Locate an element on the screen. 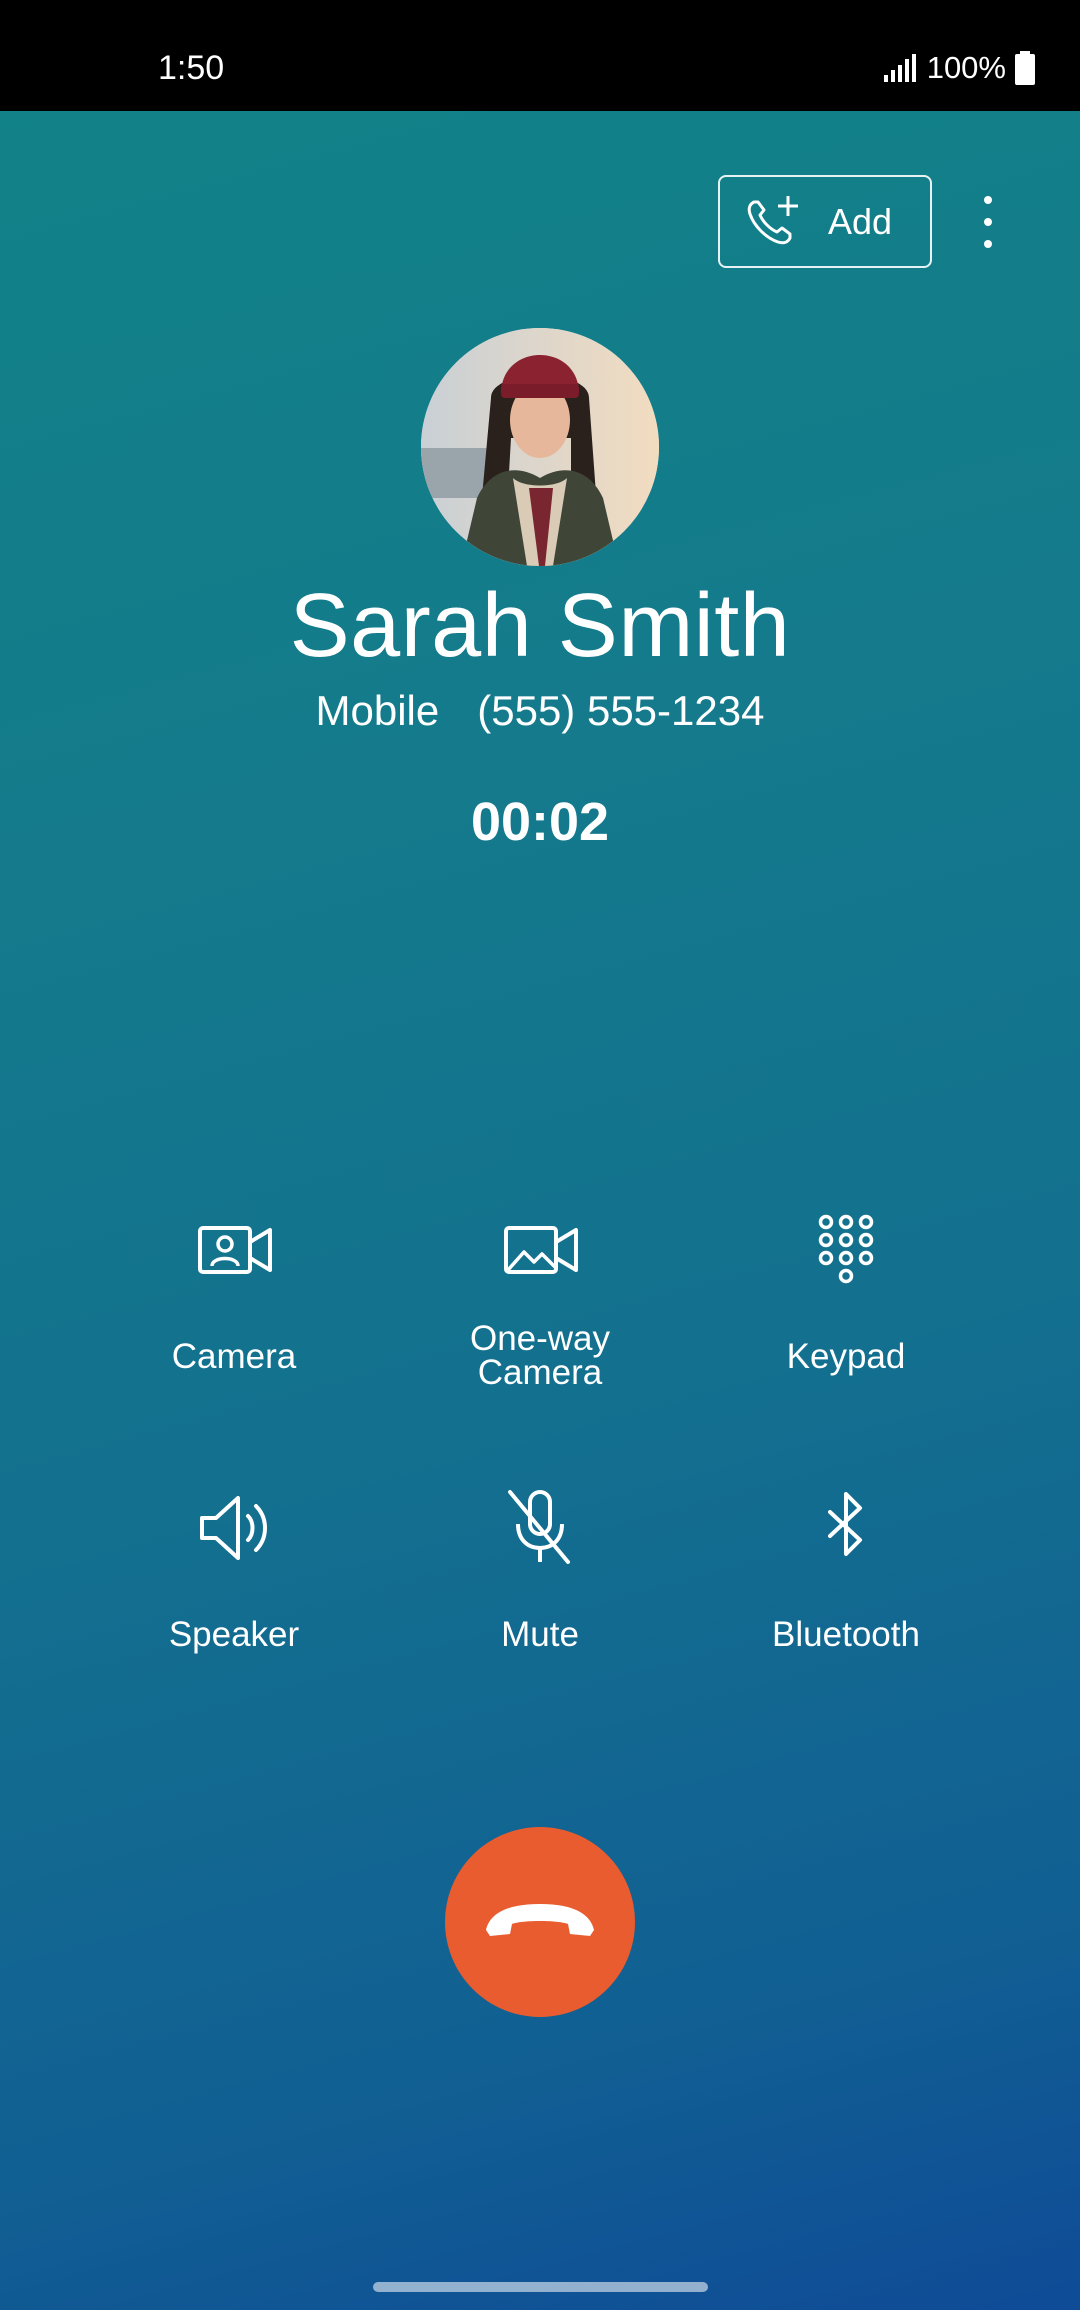 The image size is (1080, 2310). phone-number: (555) 555-1234 is located at coordinates (621, 710).